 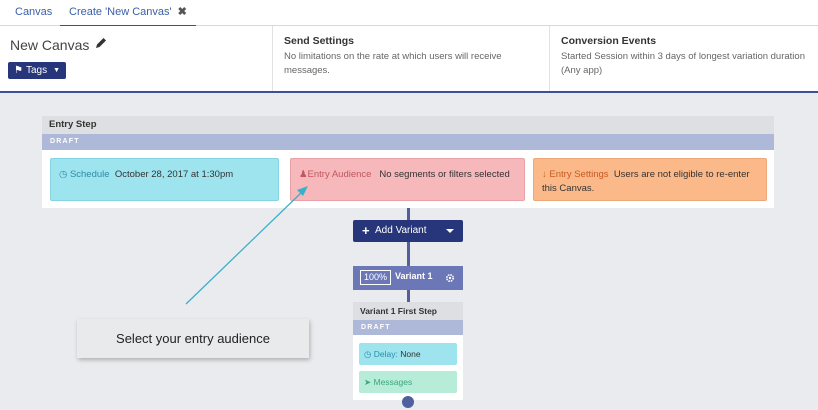 I want to click on tab-create-canvas: Create 'New Canvas' ✖, so click(x=128, y=13).